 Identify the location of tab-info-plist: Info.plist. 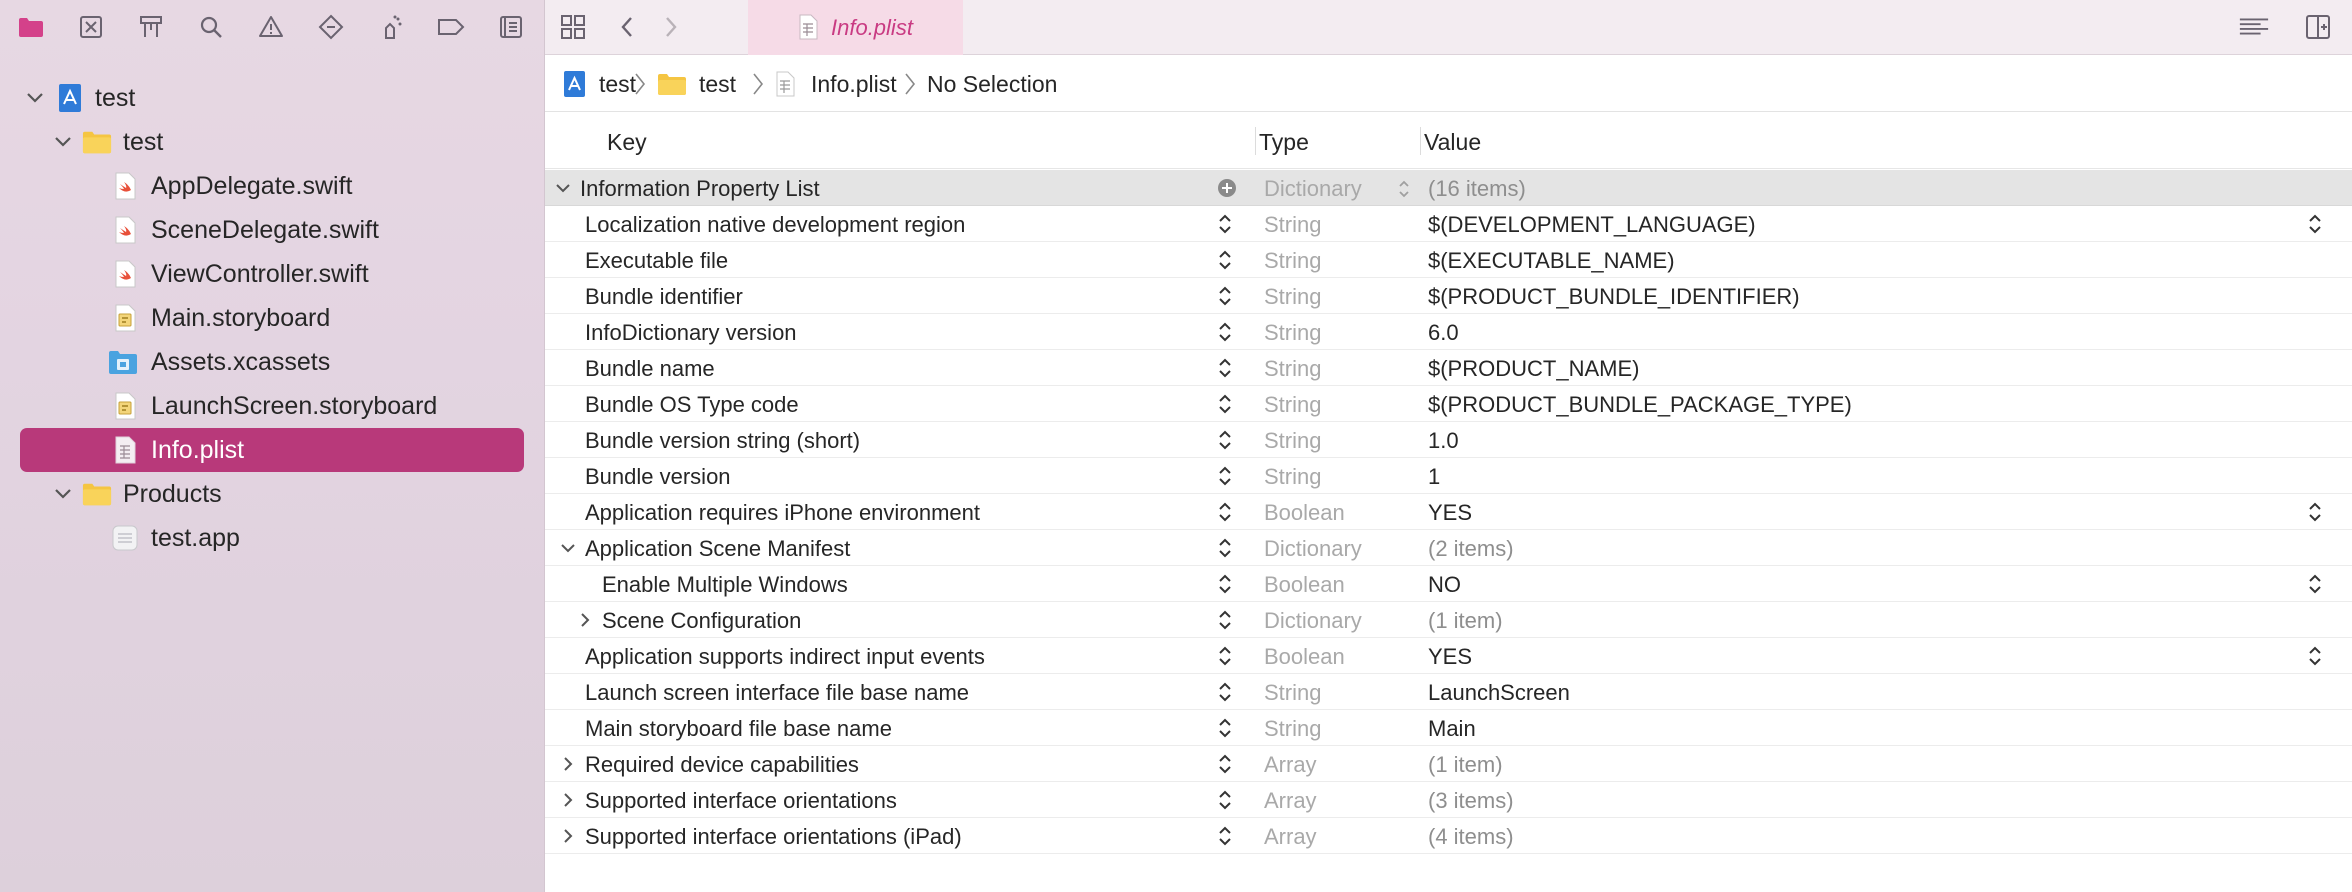
(855, 27).